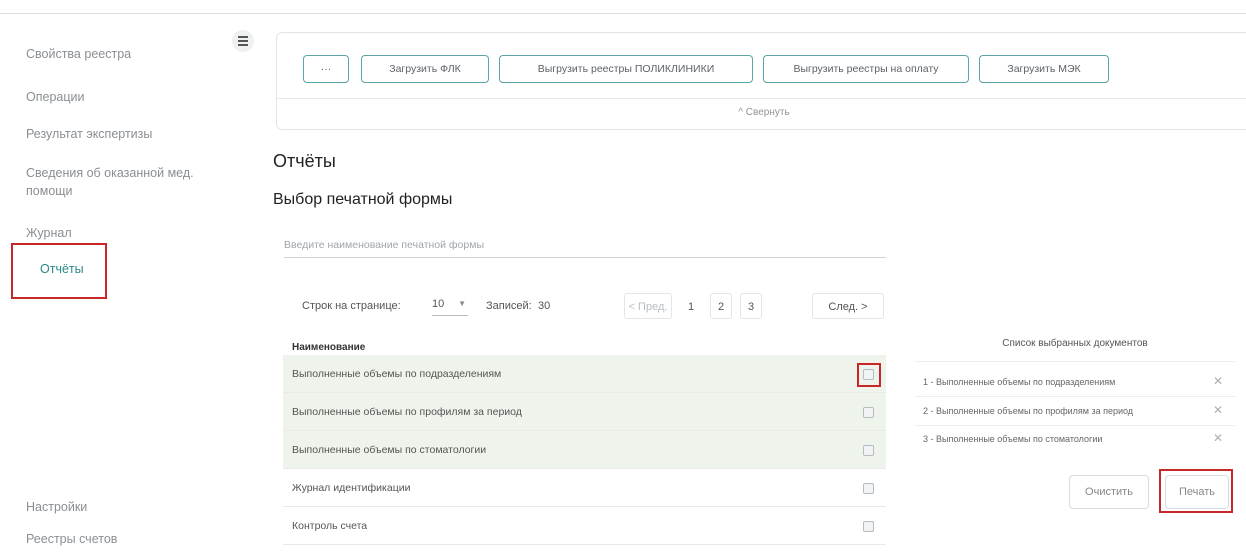 This screenshot has height=553, width=1246. Describe the element at coordinates (1044, 69) in the screenshot. I see `upload-mek-button: Загрузить МЭК` at that location.